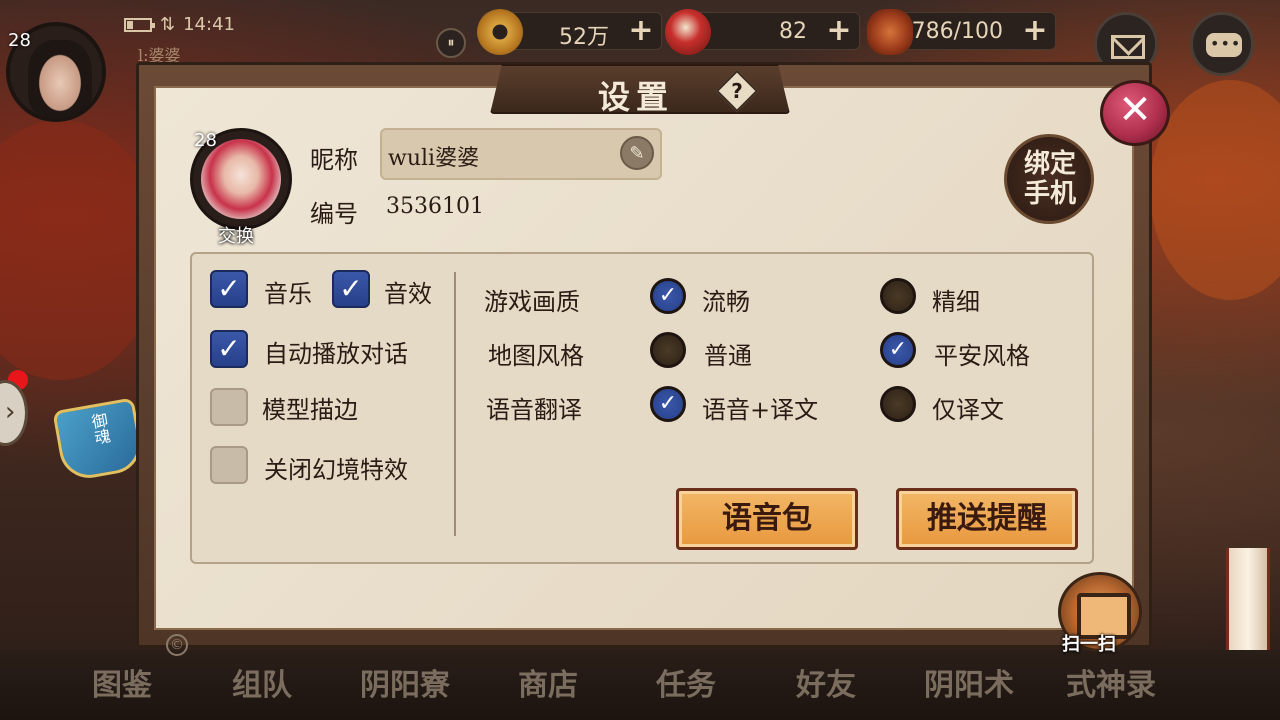 This screenshot has width=1280, height=720. I want to click on stamina-icon, so click(890, 32).